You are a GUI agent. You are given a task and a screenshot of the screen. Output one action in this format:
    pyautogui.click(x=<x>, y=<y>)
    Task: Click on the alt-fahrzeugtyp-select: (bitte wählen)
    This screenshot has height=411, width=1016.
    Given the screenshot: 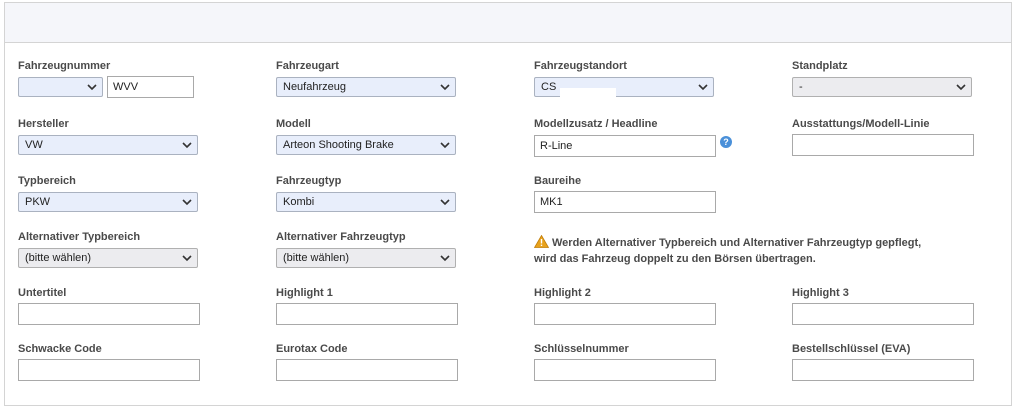 What is the action you would take?
    pyautogui.click(x=366, y=258)
    